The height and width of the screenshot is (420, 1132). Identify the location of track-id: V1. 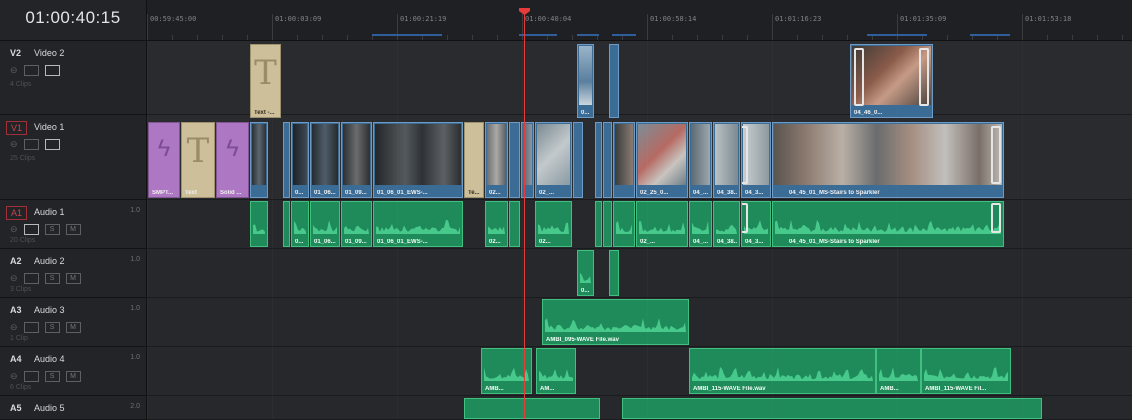
(17, 128).